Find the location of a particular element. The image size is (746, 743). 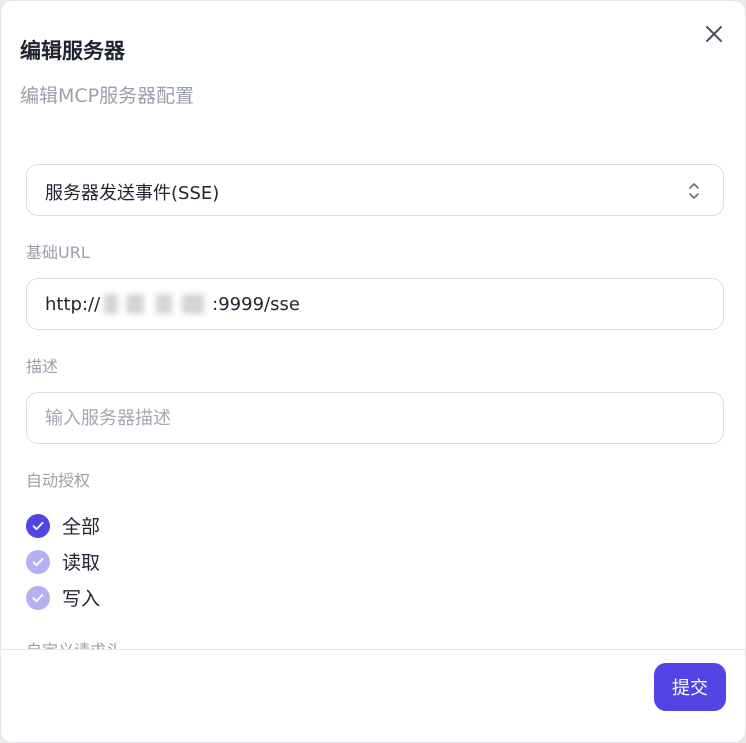

checkbox-checked is located at coordinates (38, 525).